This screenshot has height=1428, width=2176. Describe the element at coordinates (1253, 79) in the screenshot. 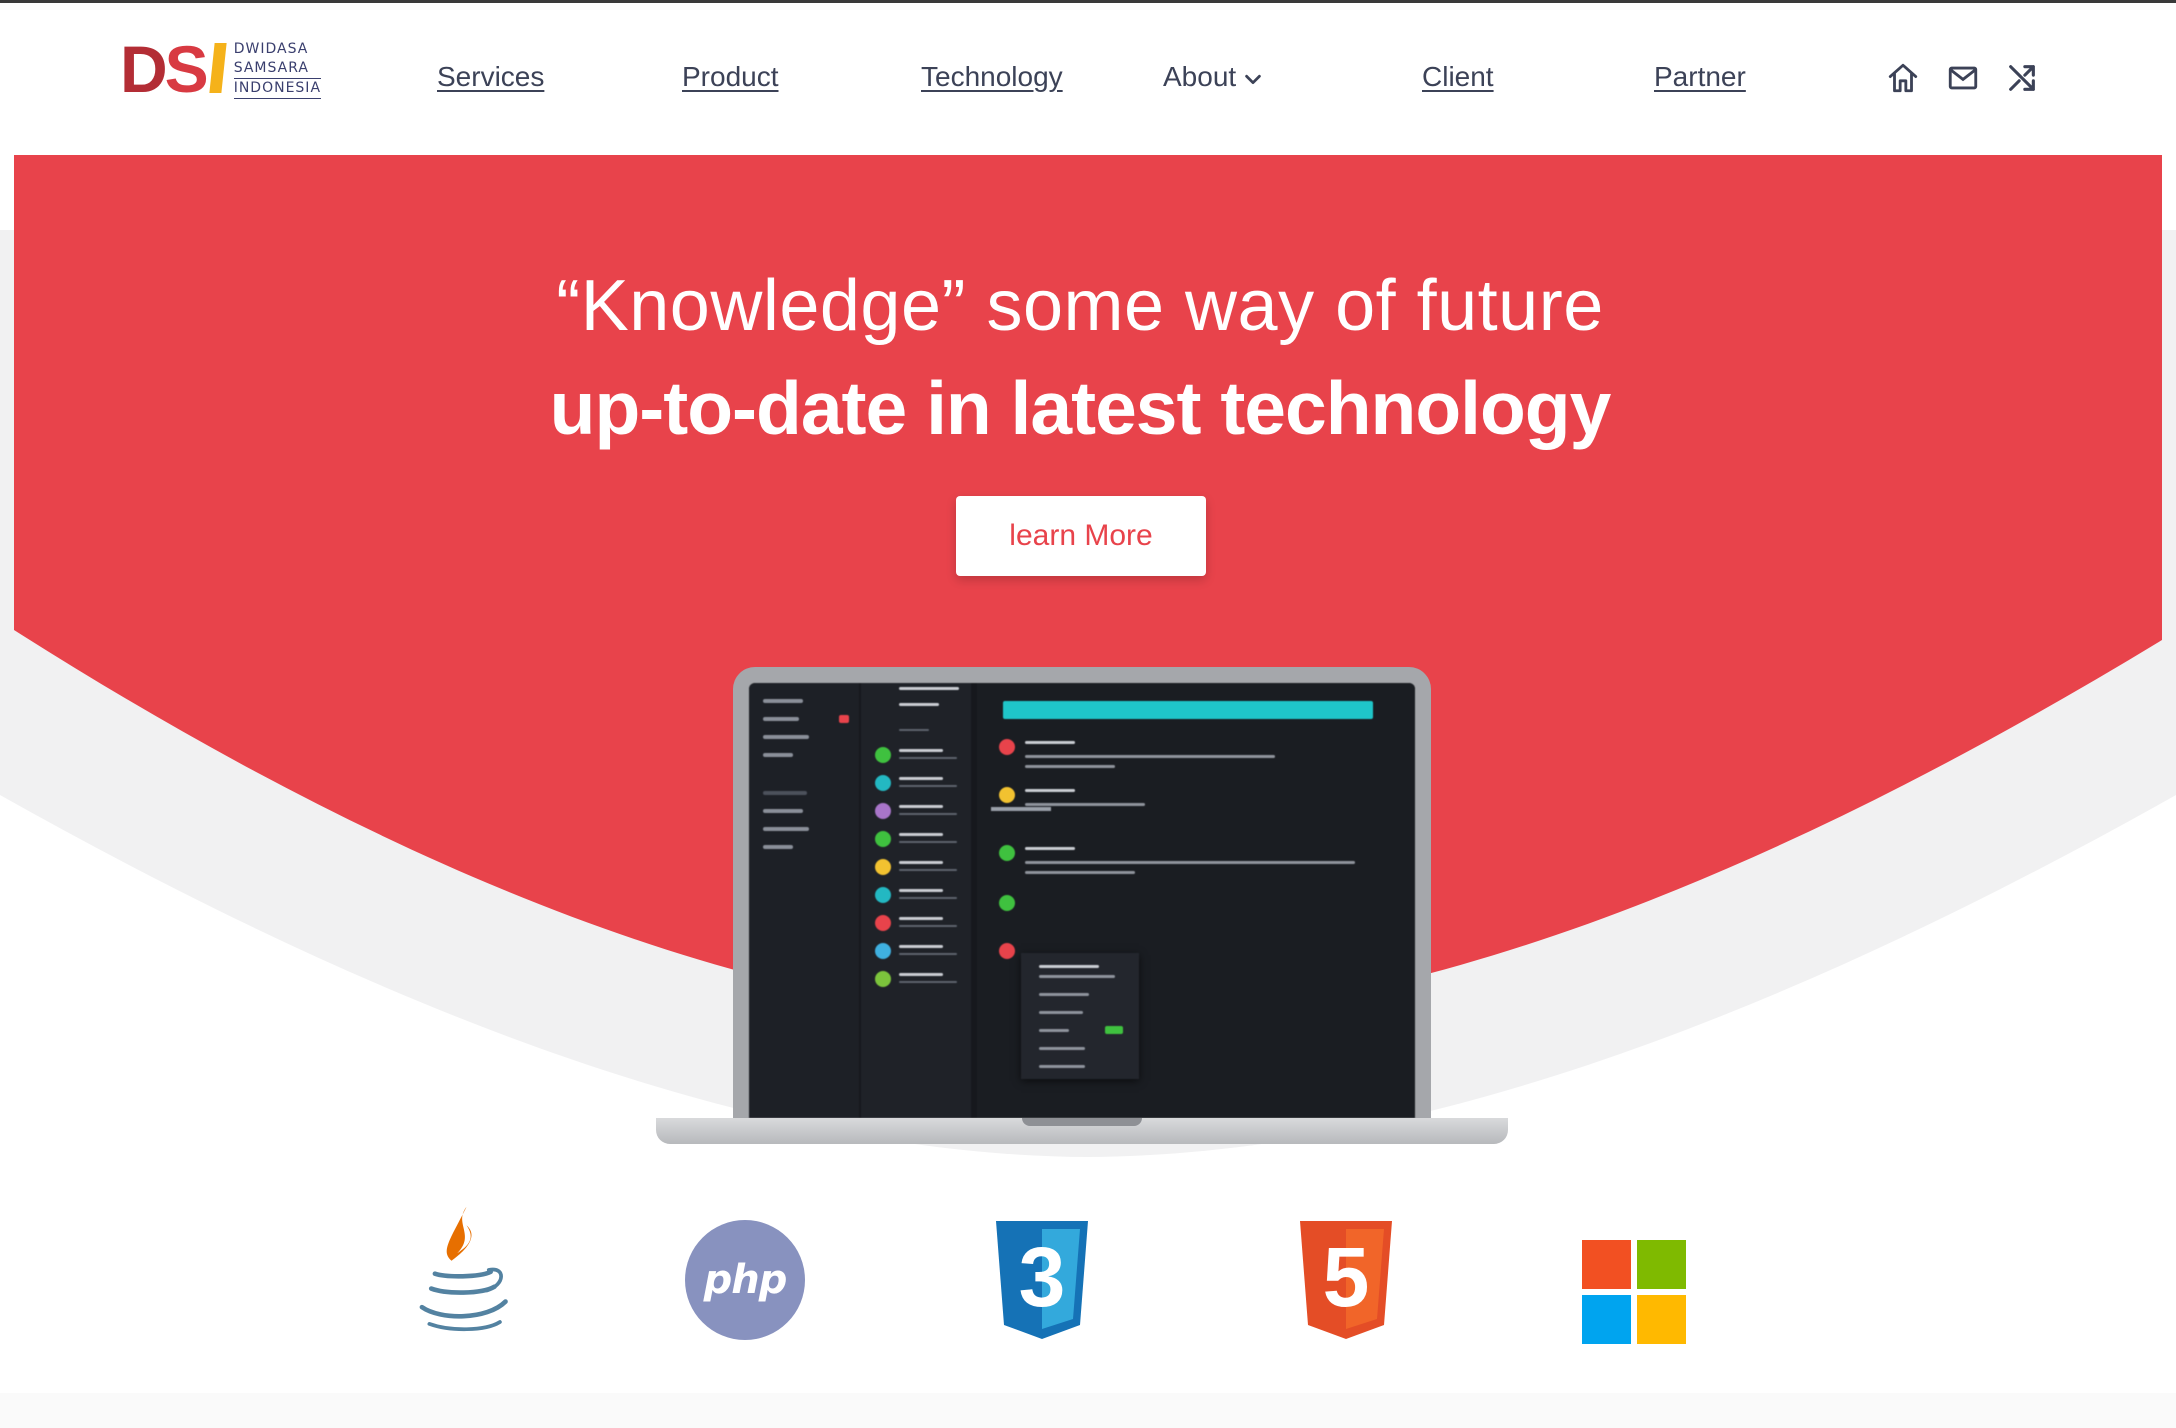

I see `chevron-down-icon` at that location.